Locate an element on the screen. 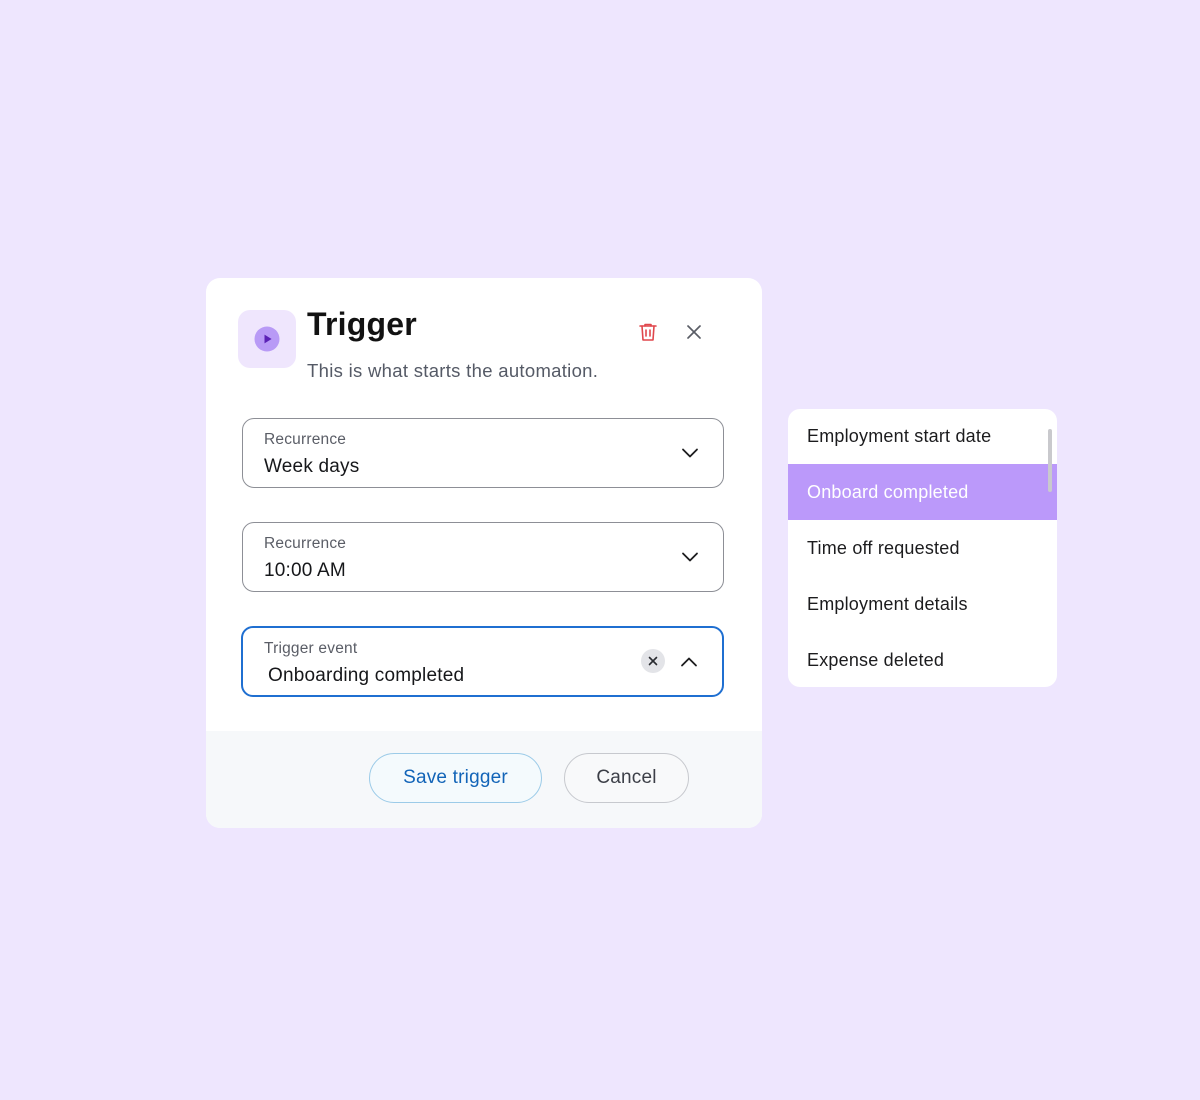  dropdown-scrollbar is located at coordinates (1050, 460).